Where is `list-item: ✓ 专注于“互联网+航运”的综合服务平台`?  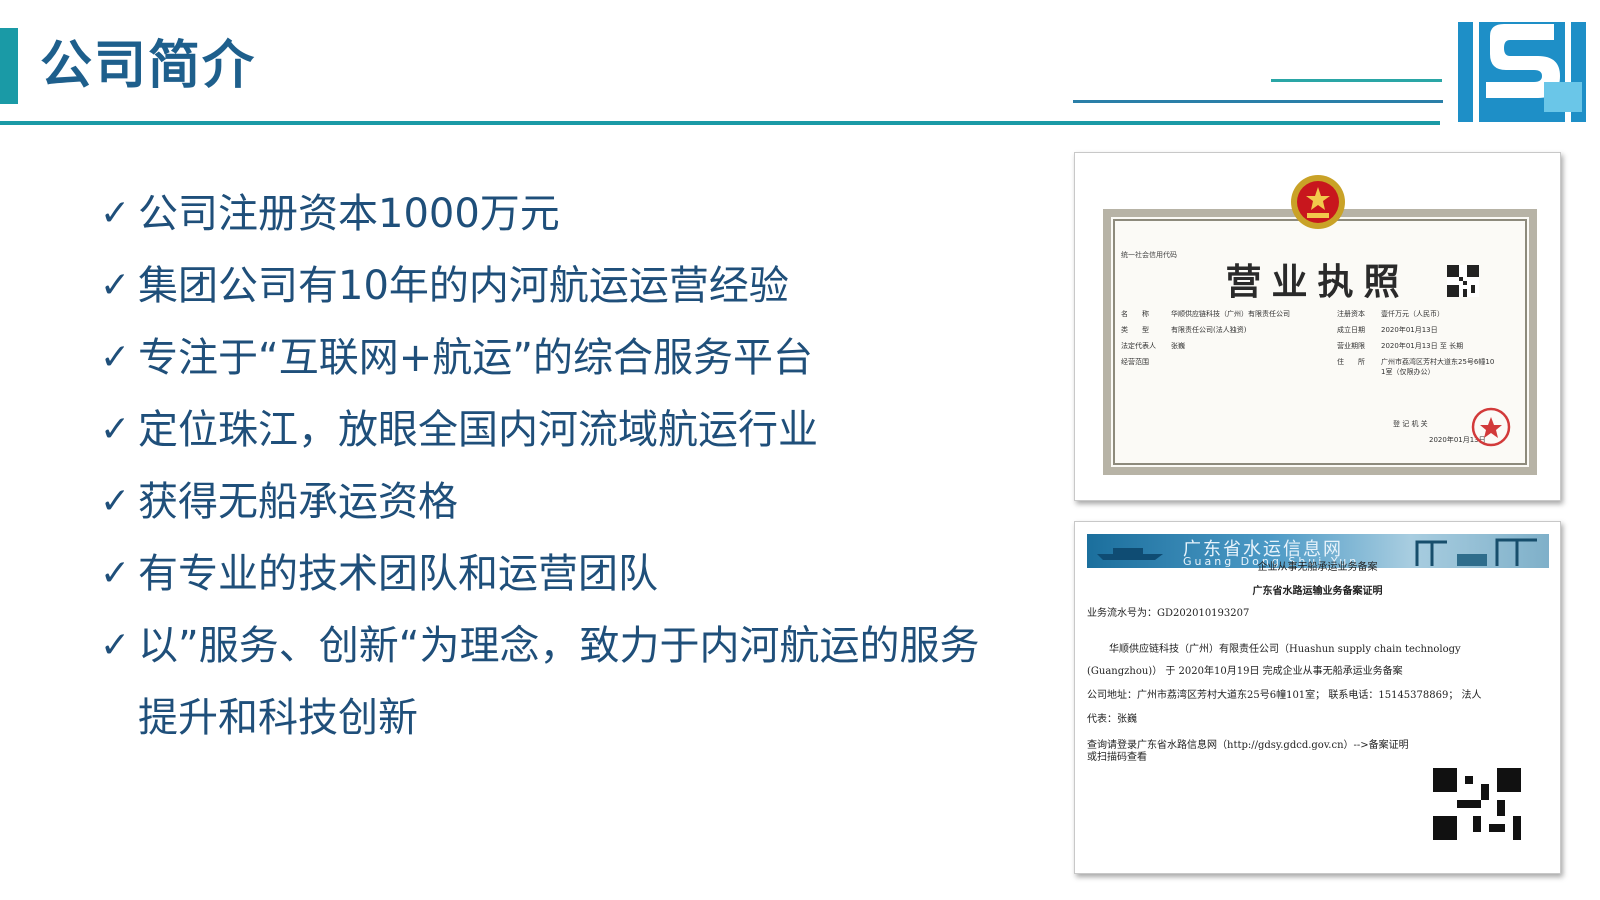 list-item: ✓ 专注于“互联网+航运”的综合服务平台 is located at coordinates (550, 358).